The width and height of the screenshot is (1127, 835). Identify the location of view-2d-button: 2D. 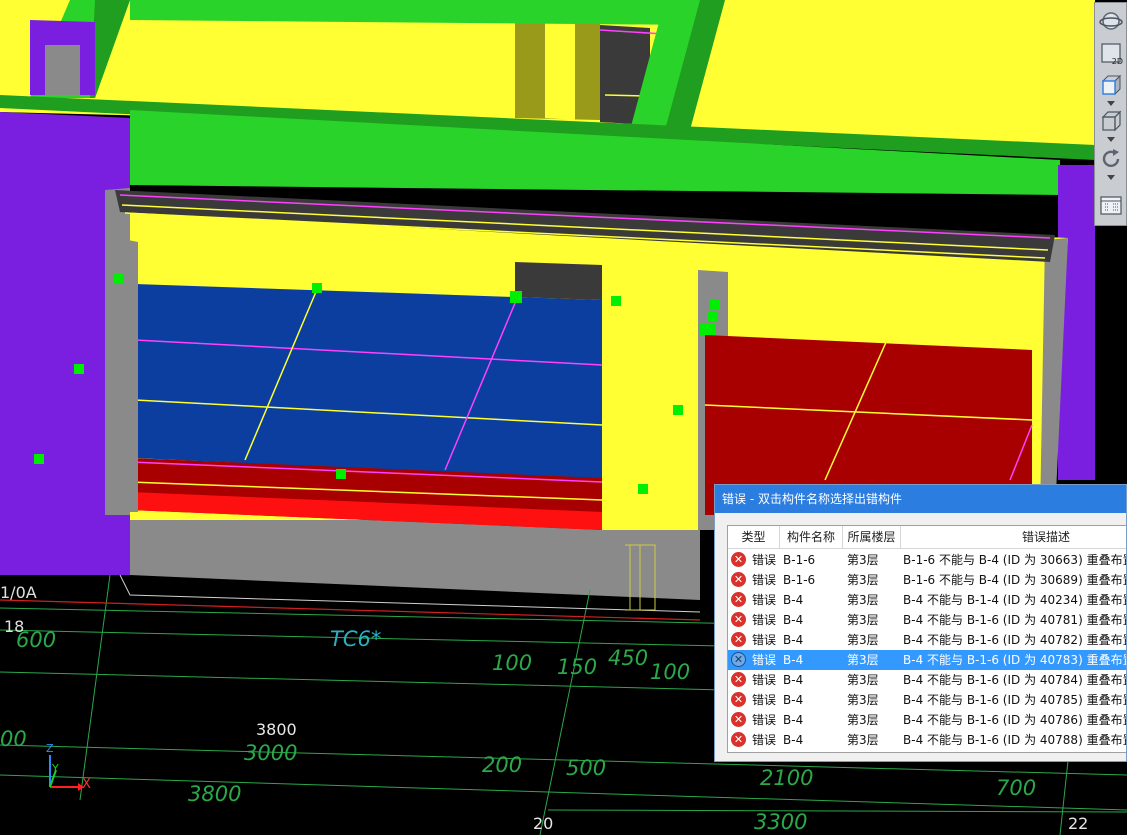
(1110, 53).